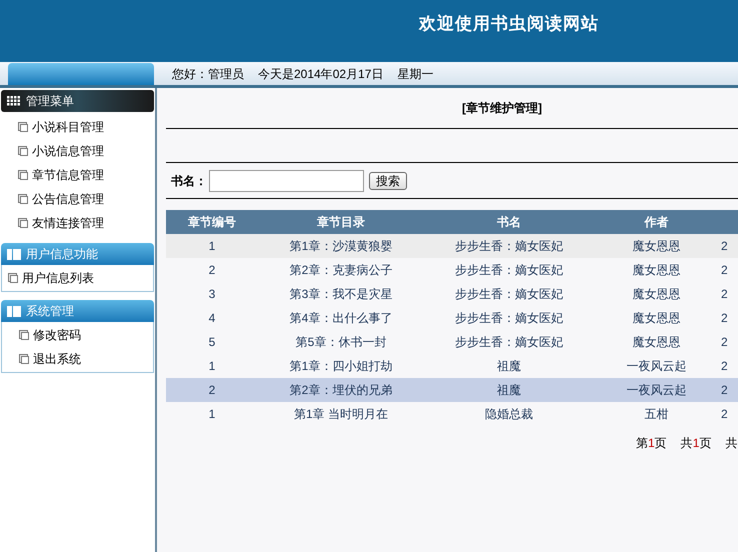 The height and width of the screenshot is (552, 738). Describe the element at coordinates (452, 390) in the screenshot. I see `table-row: 2 第2章：埋伏的兄弟 祖魔 一夜风云起 2` at that location.